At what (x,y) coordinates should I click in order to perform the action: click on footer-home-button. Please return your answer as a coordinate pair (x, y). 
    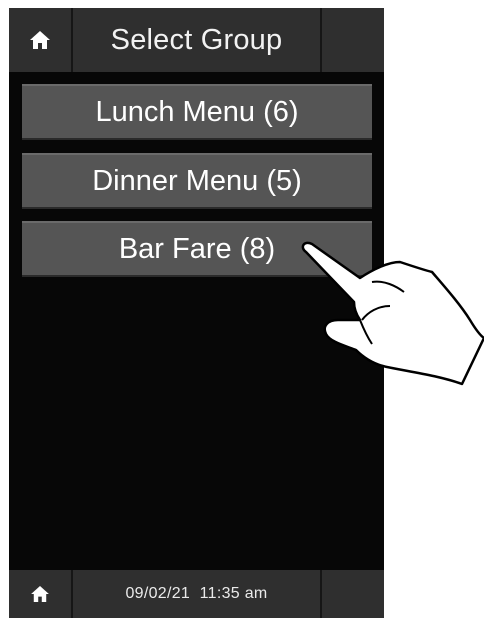
    Looking at the image, I should click on (41, 594).